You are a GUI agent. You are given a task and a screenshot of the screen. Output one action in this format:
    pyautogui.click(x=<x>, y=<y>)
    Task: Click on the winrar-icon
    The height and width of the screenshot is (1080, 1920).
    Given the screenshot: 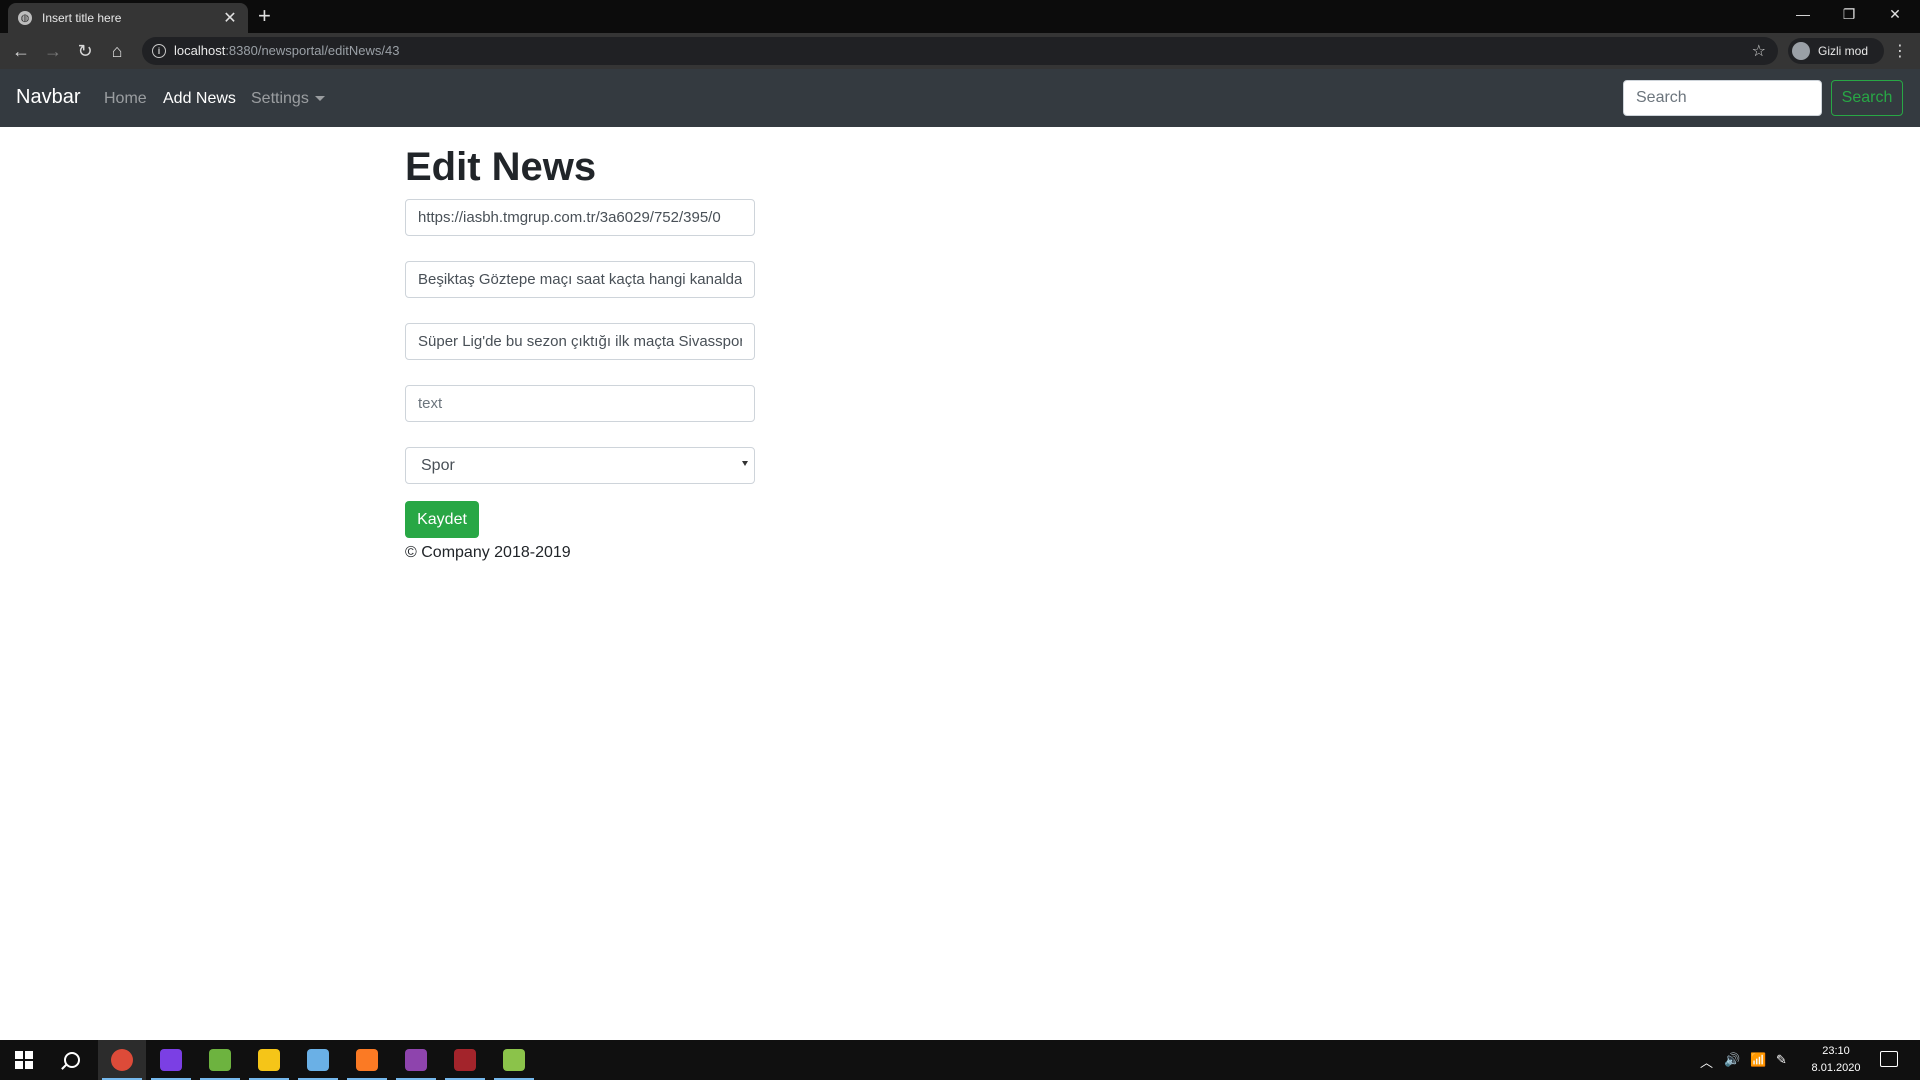 What is the action you would take?
    pyautogui.click(x=465, y=1060)
    